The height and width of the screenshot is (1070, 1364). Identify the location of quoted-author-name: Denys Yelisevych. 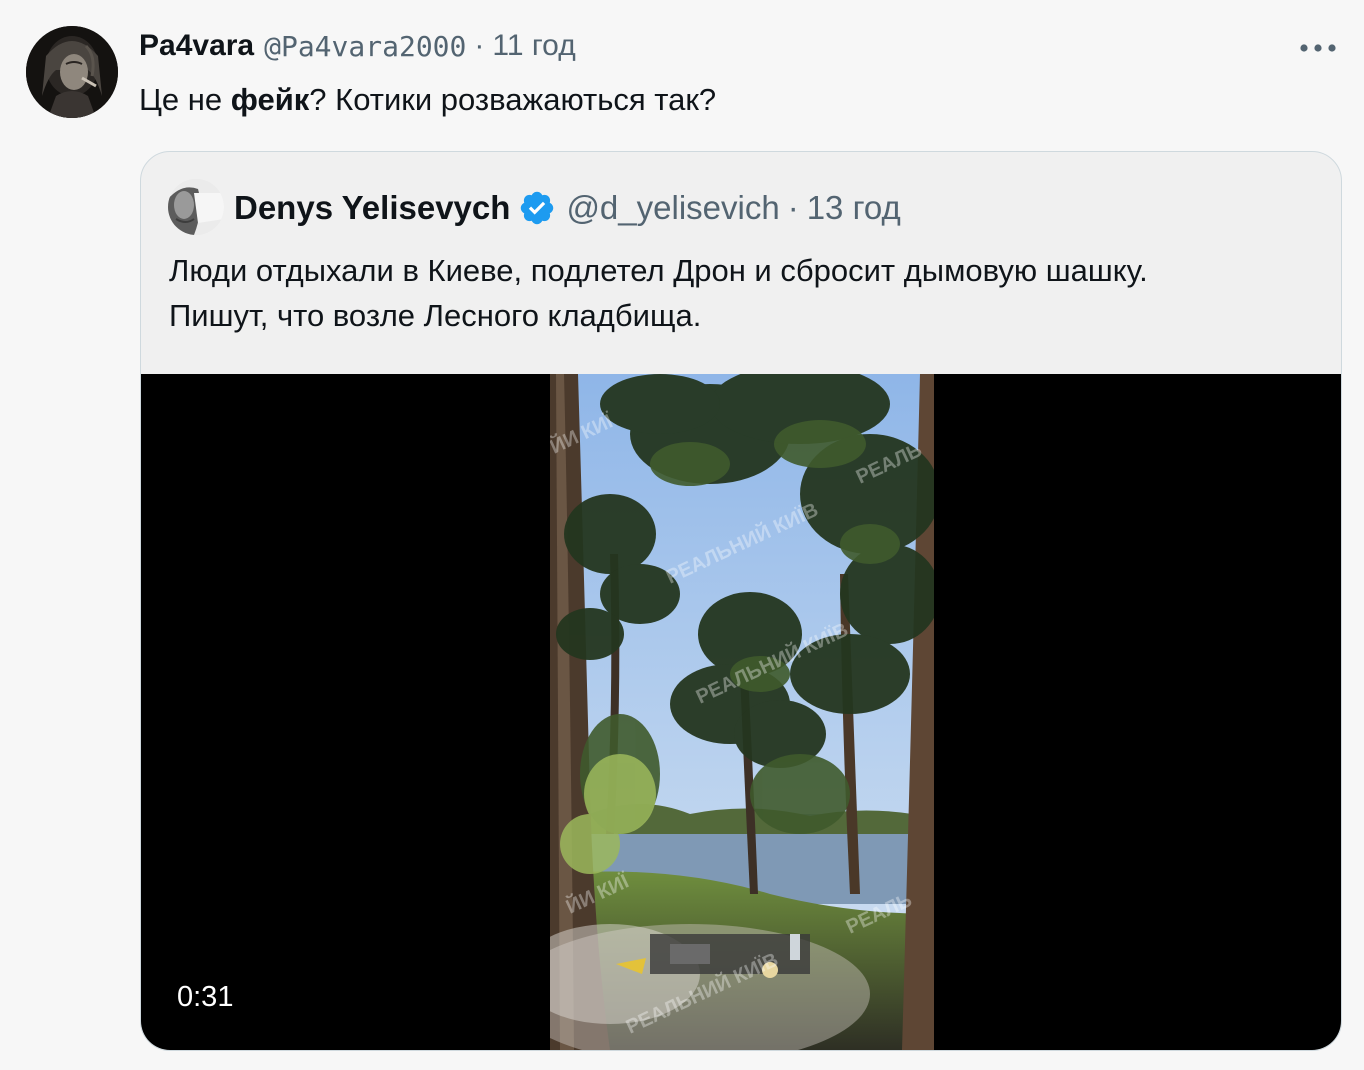
(372, 207).